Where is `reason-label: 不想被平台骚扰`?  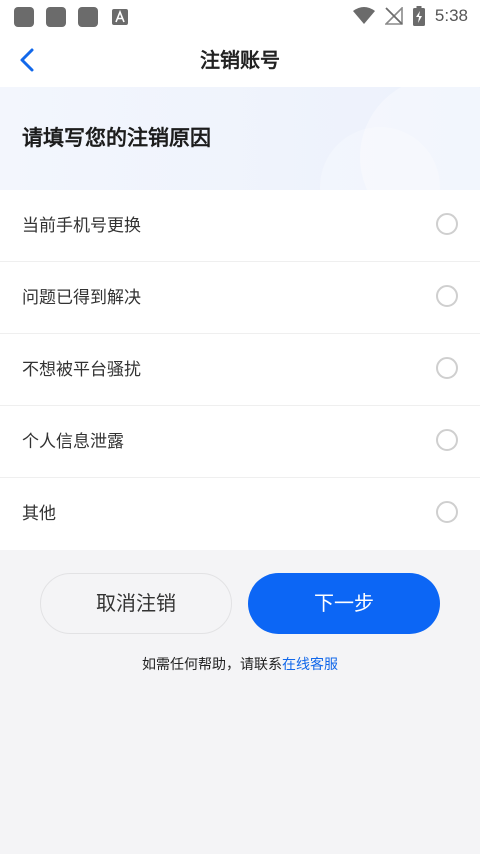
reason-label: 不想被平台骚扰 is located at coordinates (81, 370).